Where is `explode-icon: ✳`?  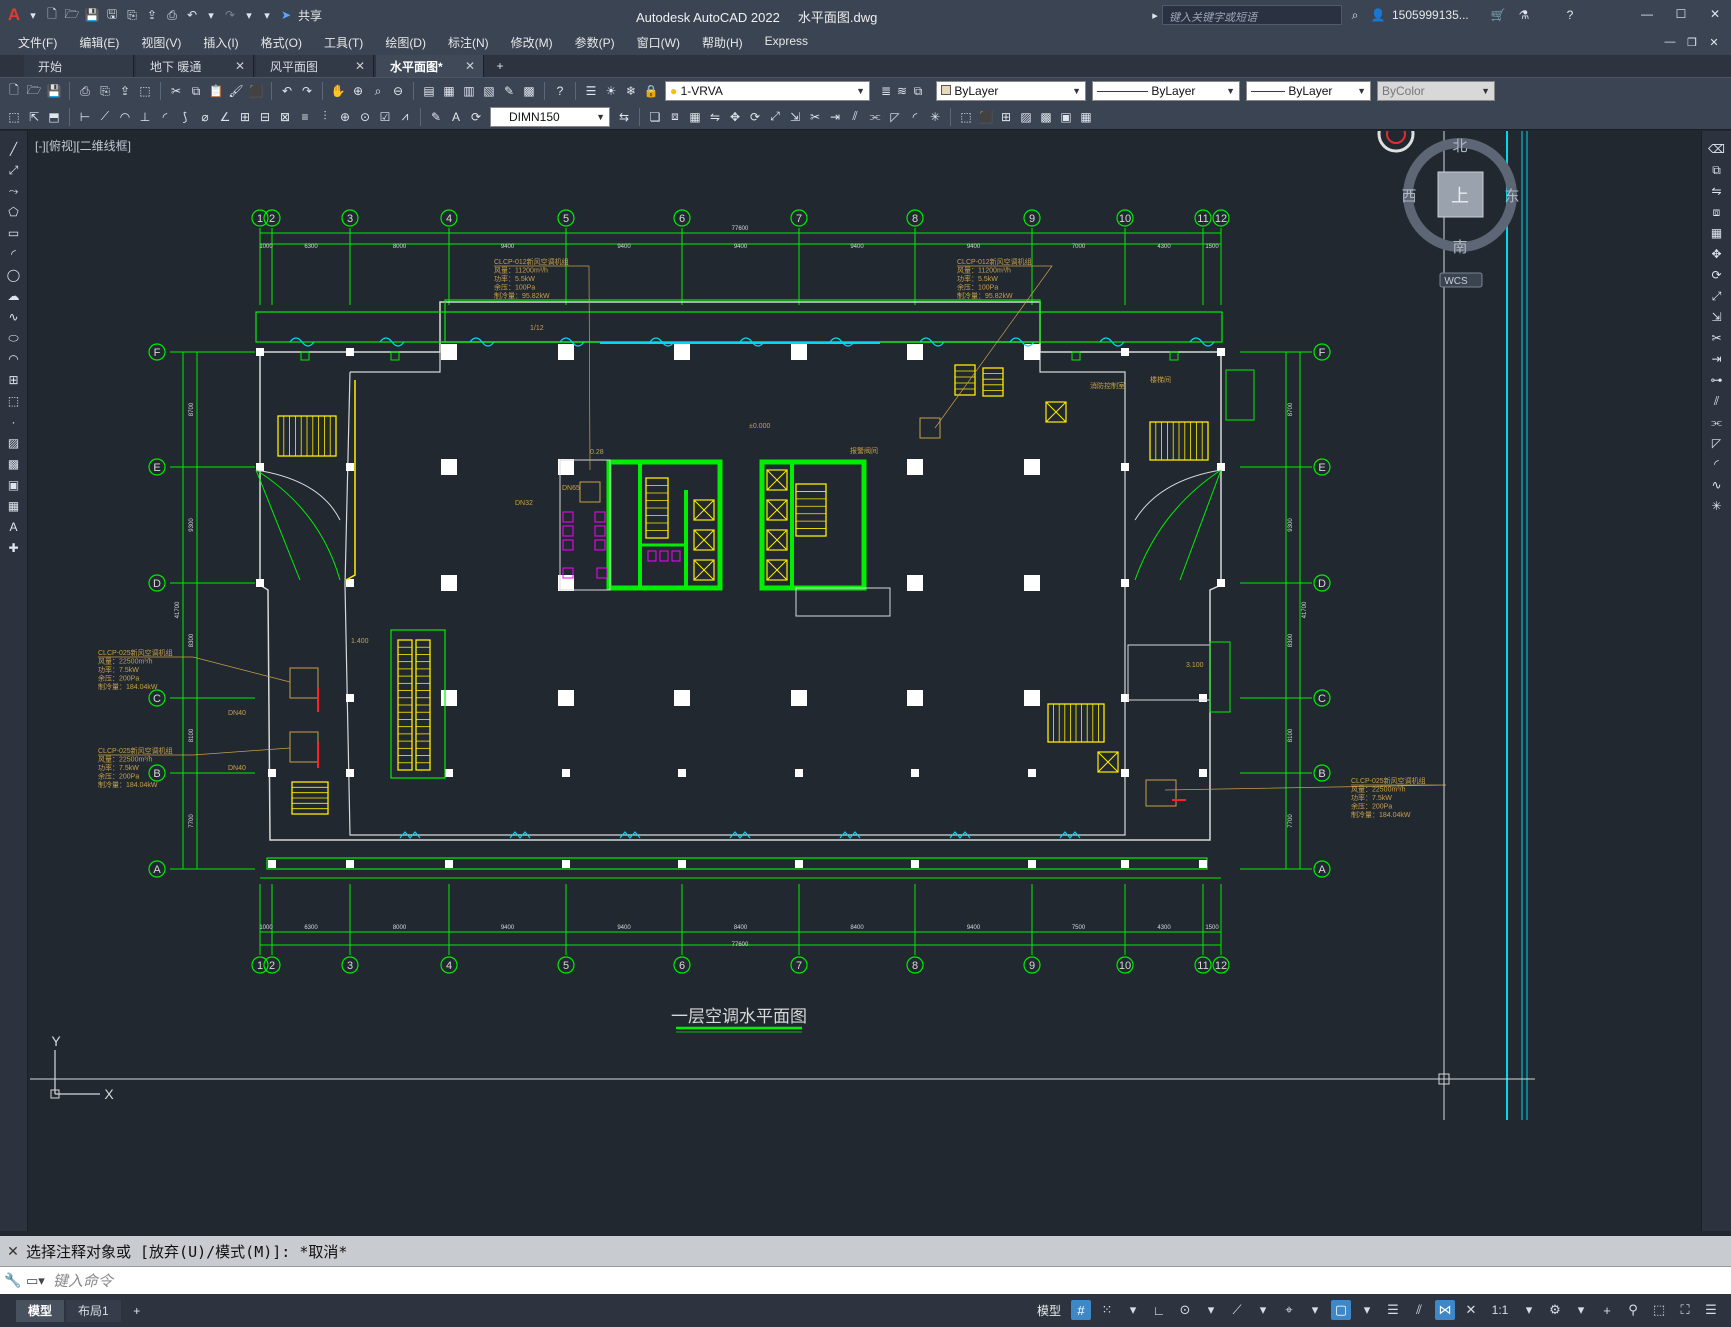
explode-icon: ✳ is located at coordinates (1717, 506).